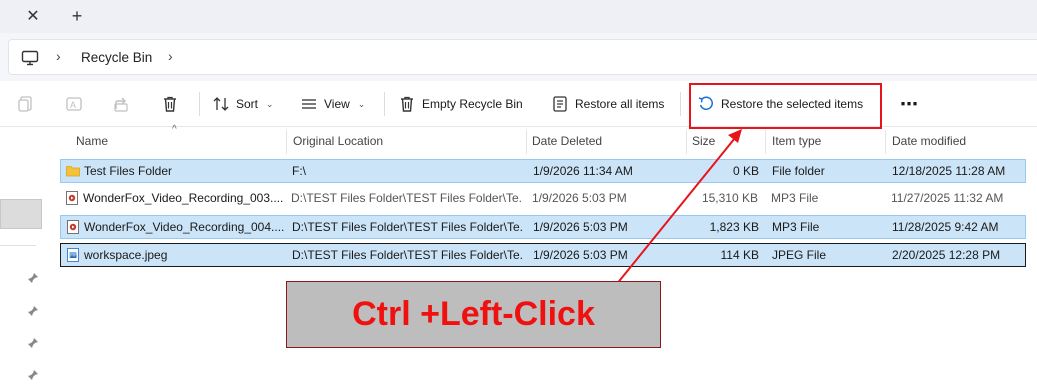 This screenshot has height=386, width=1037. Describe the element at coordinates (26, 104) in the screenshot. I see `copy-icon` at that location.